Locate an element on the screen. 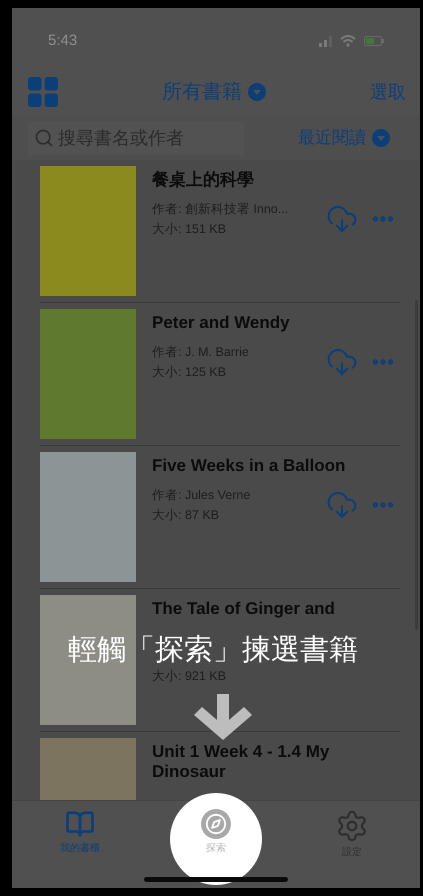 The height and width of the screenshot is (896, 423). book-cover is located at coordinates (88, 660).